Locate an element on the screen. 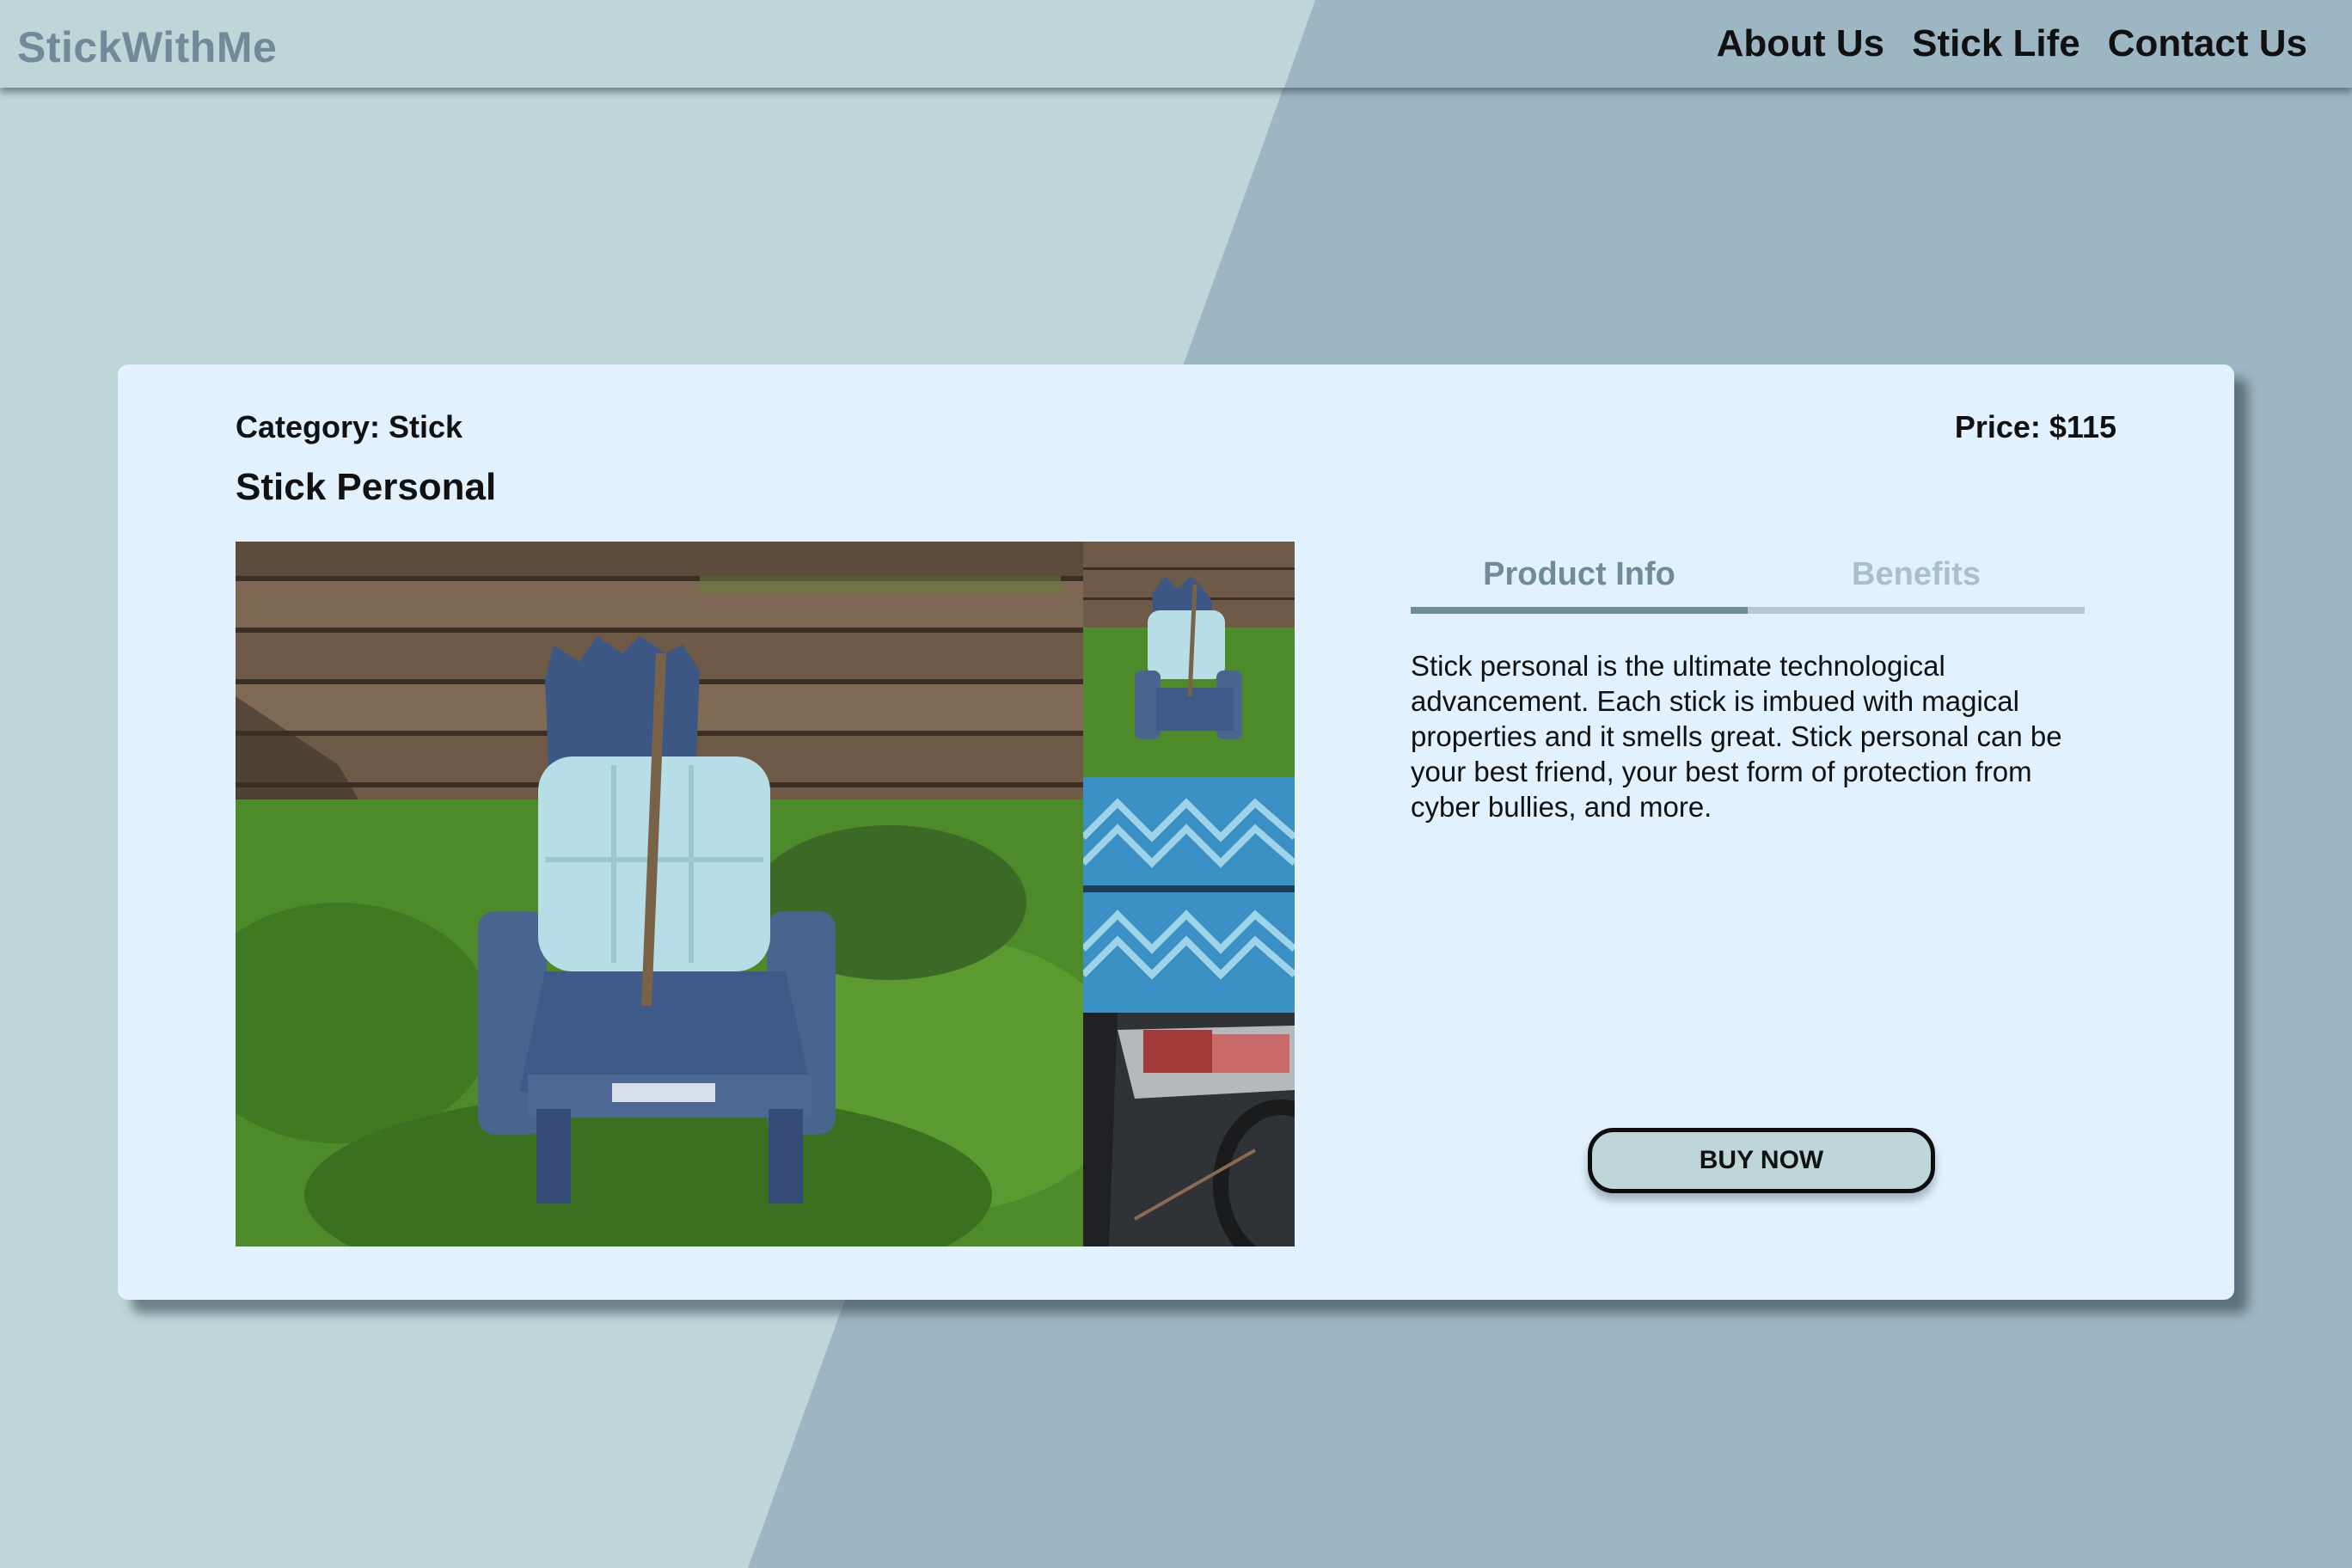  tab-inactive-indicator is located at coordinates (1916, 610).